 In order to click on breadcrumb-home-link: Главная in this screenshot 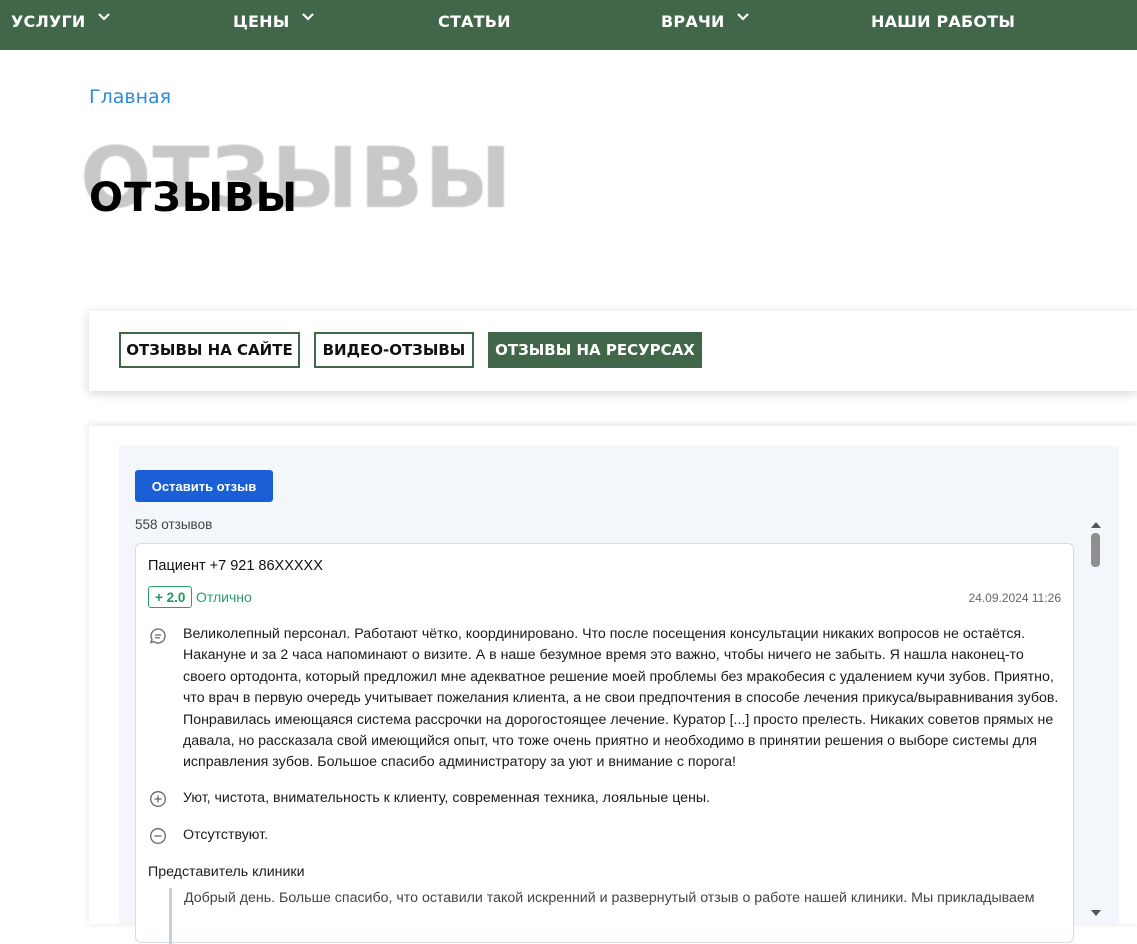, I will do `click(130, 97)`.